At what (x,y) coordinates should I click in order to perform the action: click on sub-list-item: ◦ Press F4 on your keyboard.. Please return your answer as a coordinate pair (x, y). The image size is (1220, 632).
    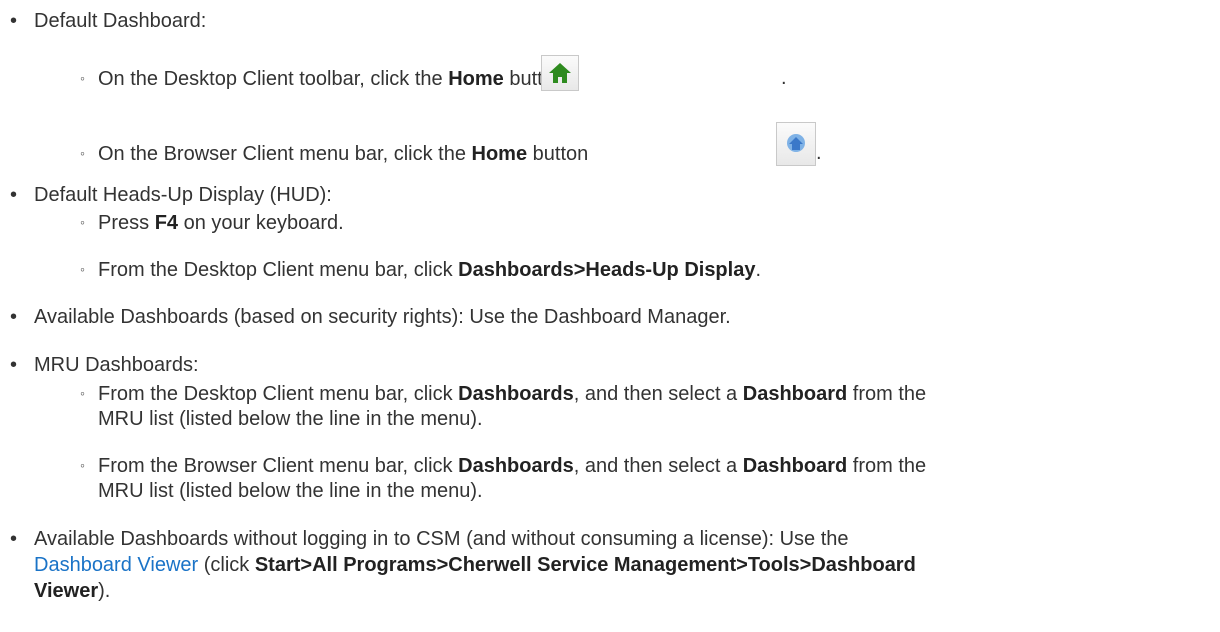
    Looking at the image, I should click on (212, 222).